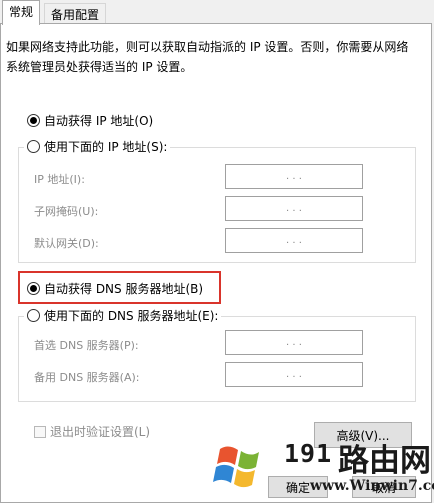 The height and width of the screenshot is (503, 434). I want to click on windows-logo-icon, so click(236, 467).